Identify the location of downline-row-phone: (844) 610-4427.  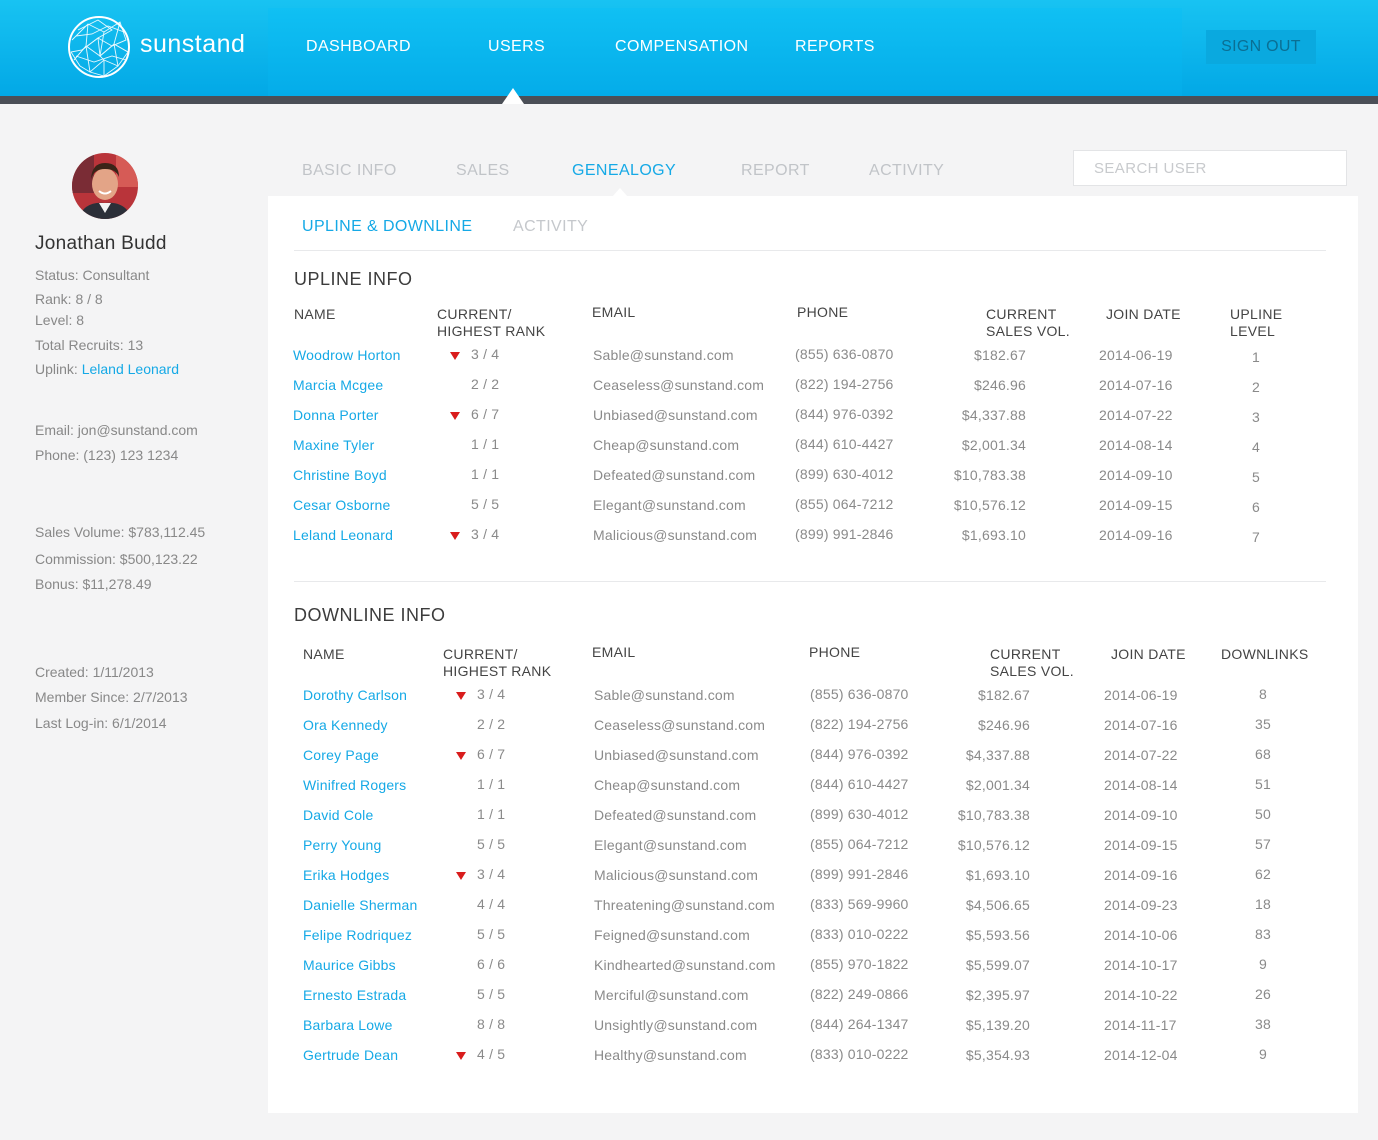
(859, 784).